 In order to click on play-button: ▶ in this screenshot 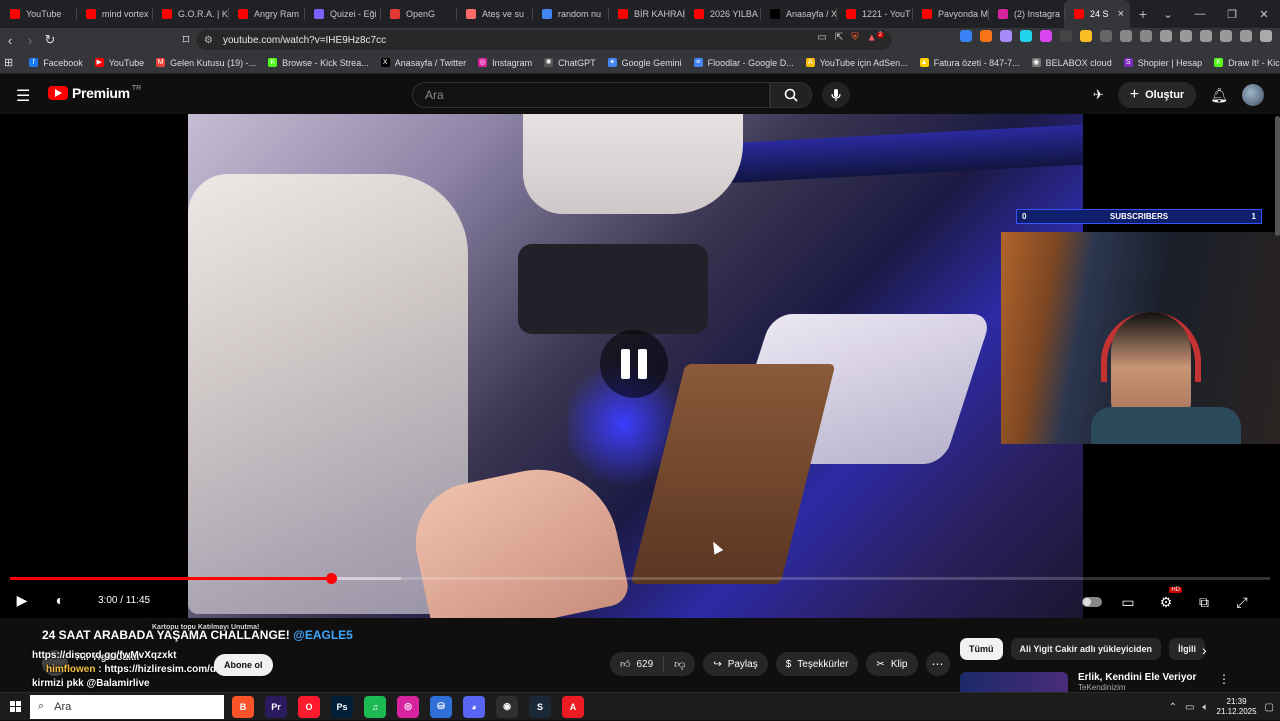, I will do `click(22, 600)`.